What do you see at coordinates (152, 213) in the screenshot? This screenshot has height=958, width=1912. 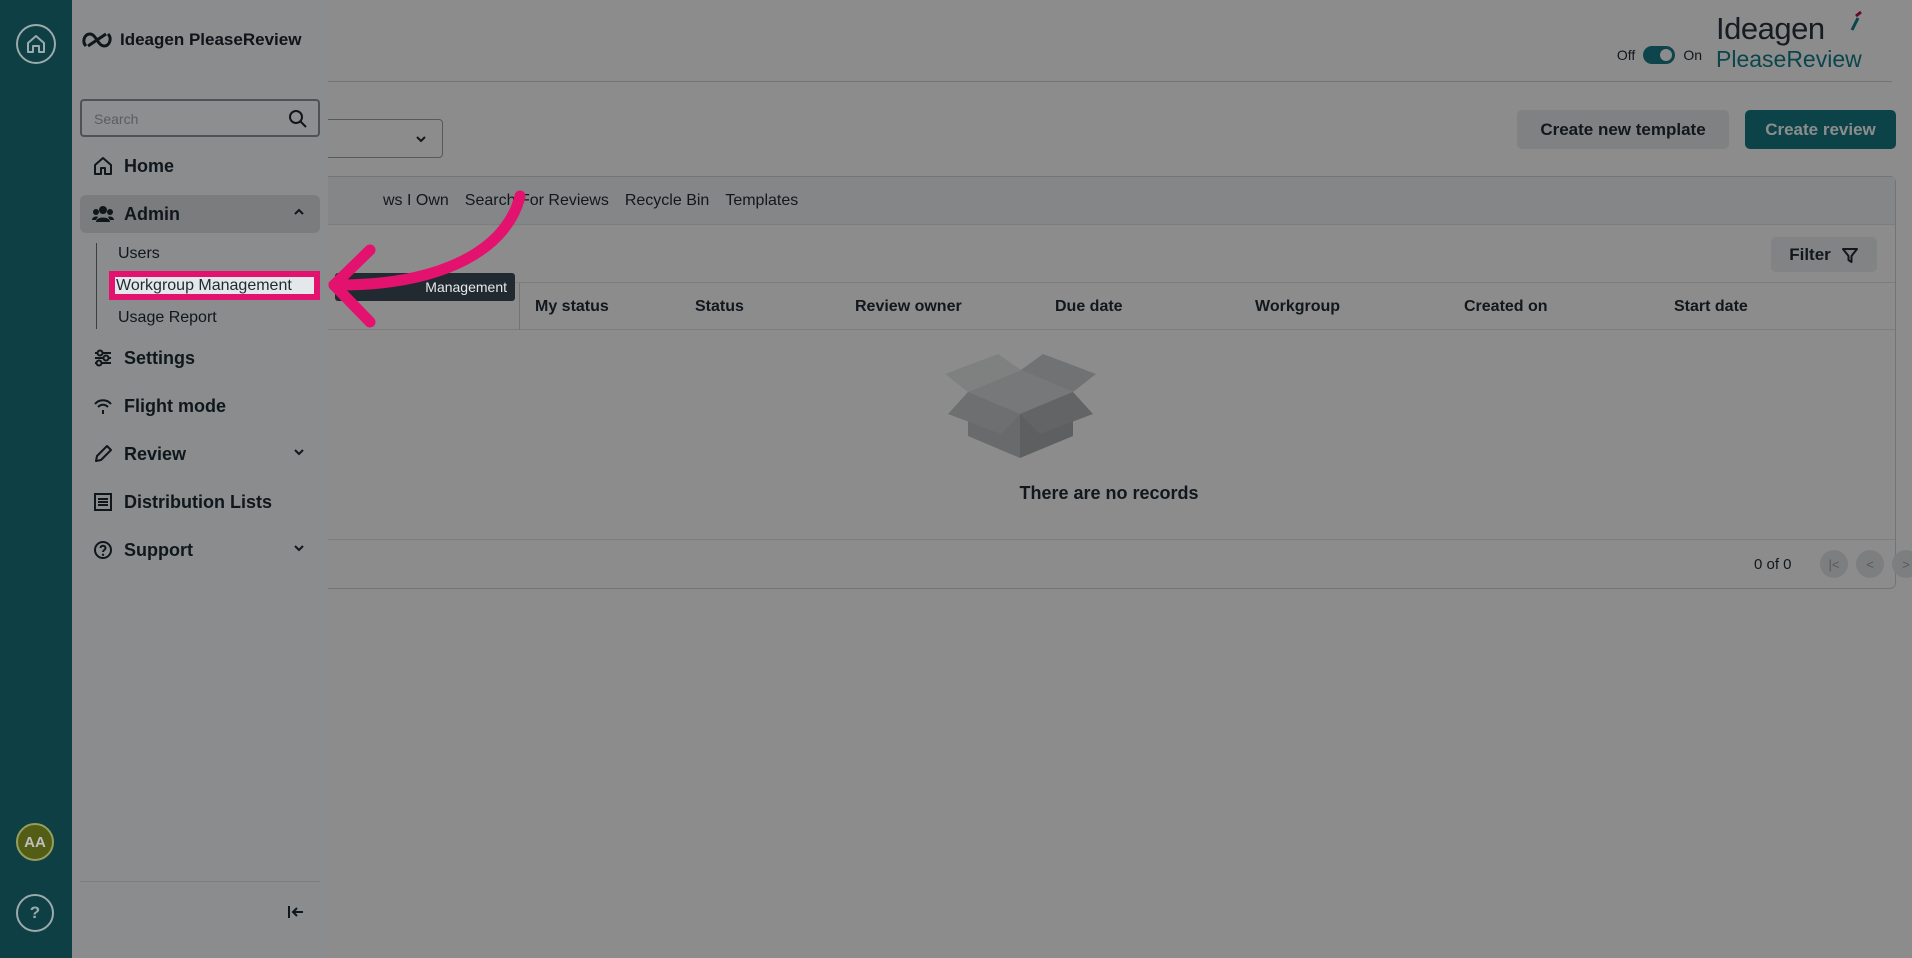 I see `nav-label-admin: Admin` at bounding box center [152, 213].